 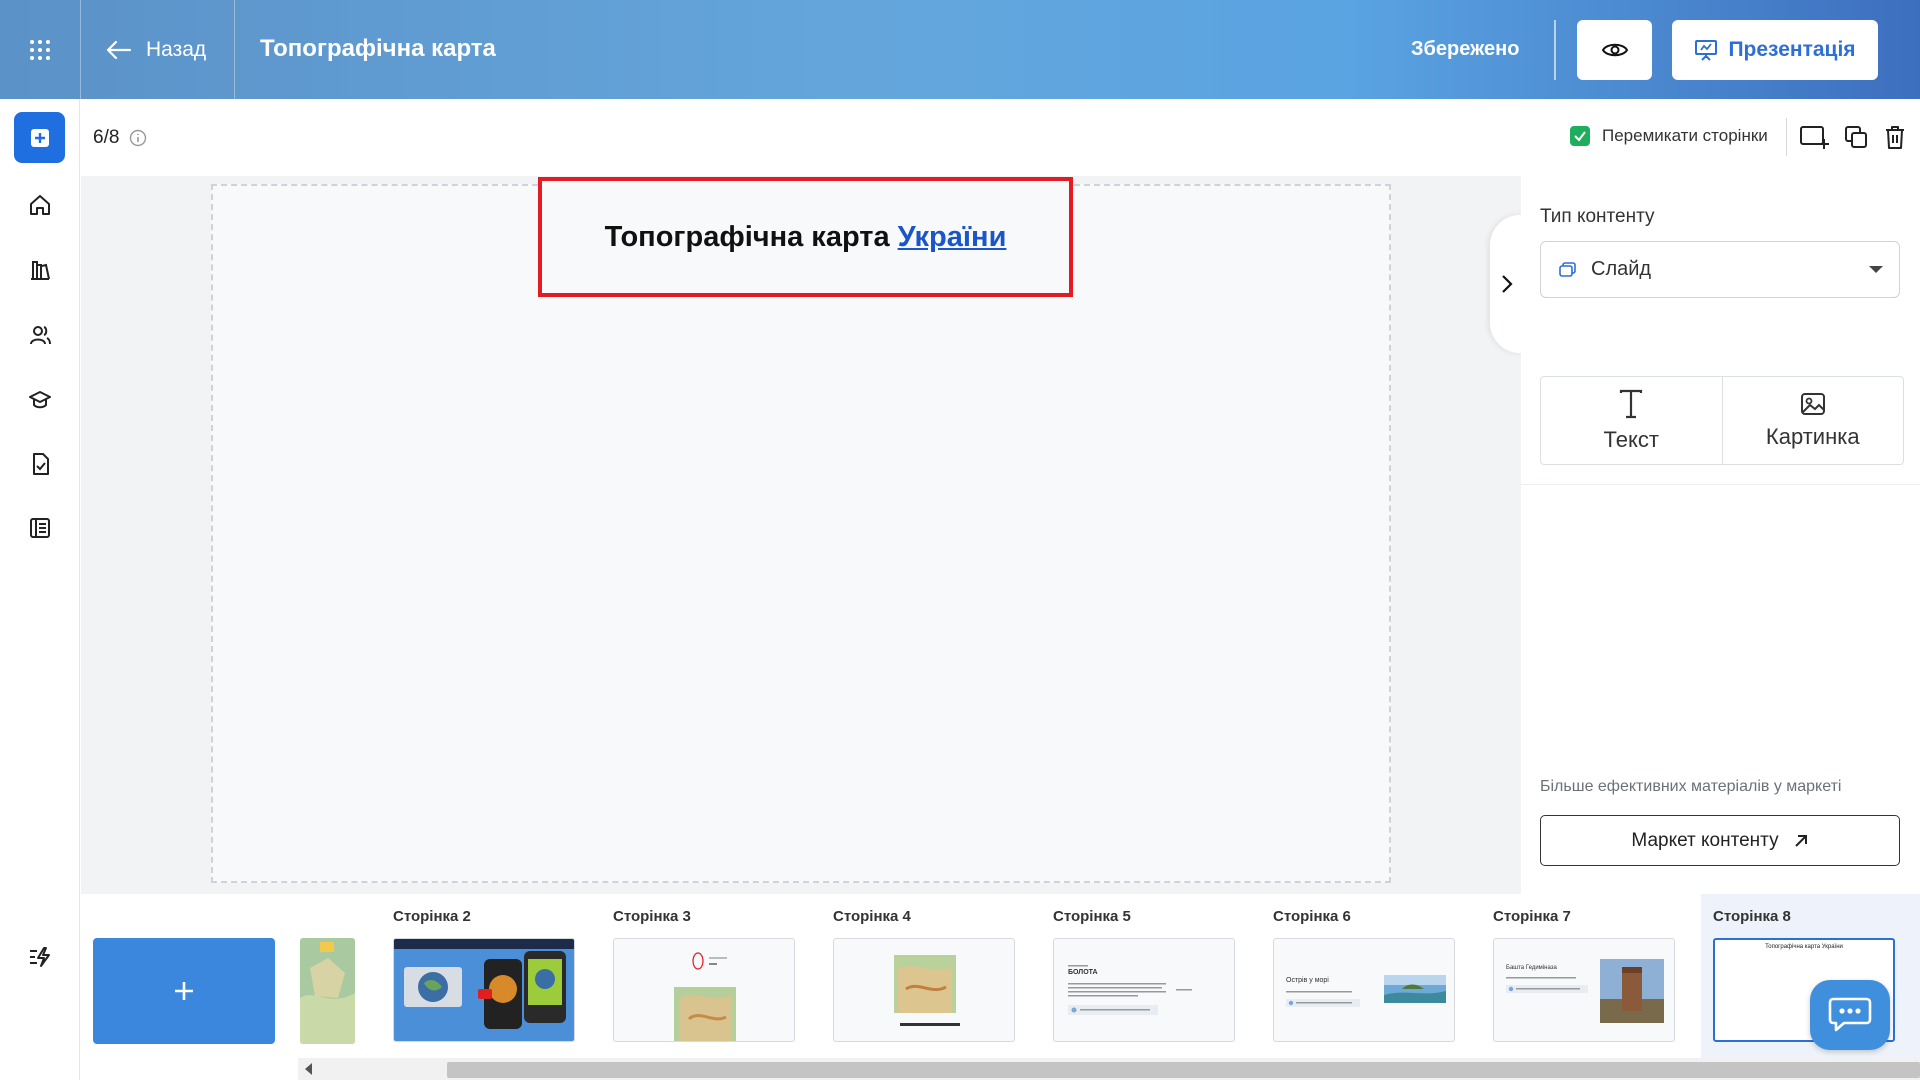 I want to click on page-item: Сторінка 5 БОЛОТА, so click(x=1153, y=977).